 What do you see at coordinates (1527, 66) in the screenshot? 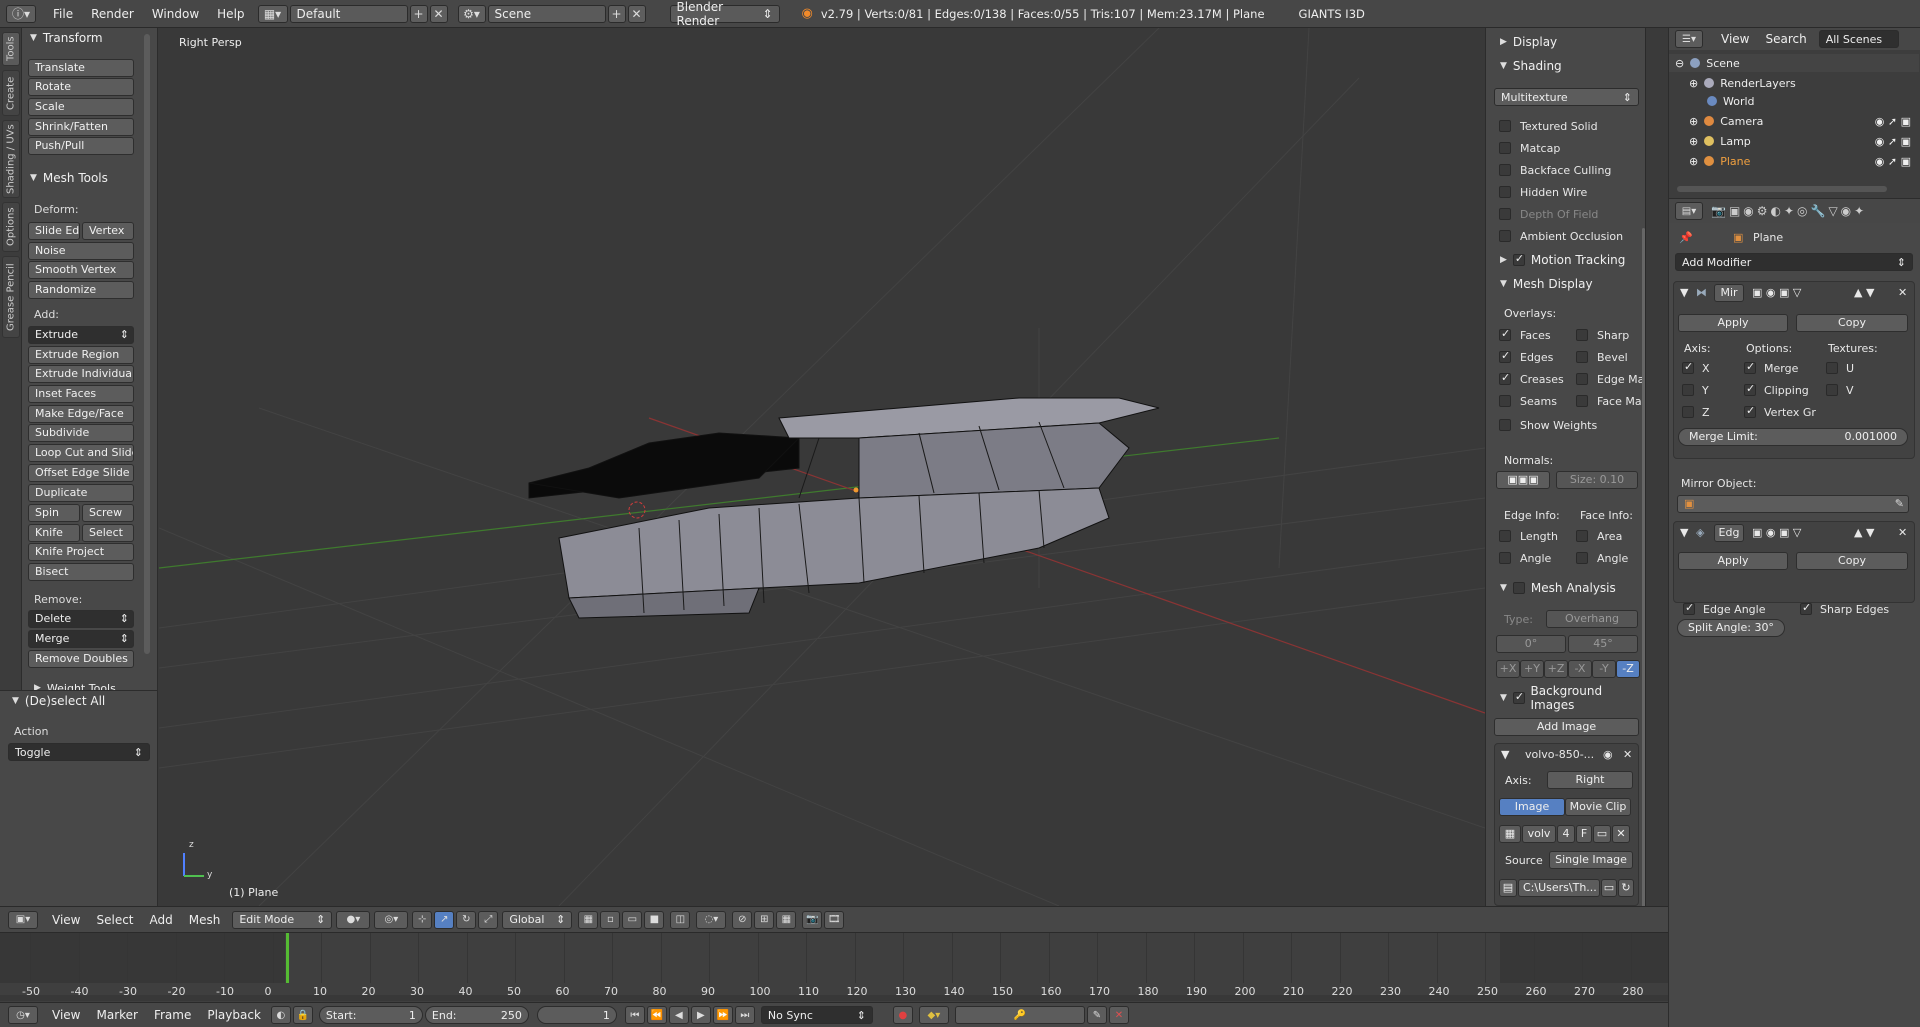
I see `shading-panel-header: ▼ Shading` at bounding box center [1527, 66].